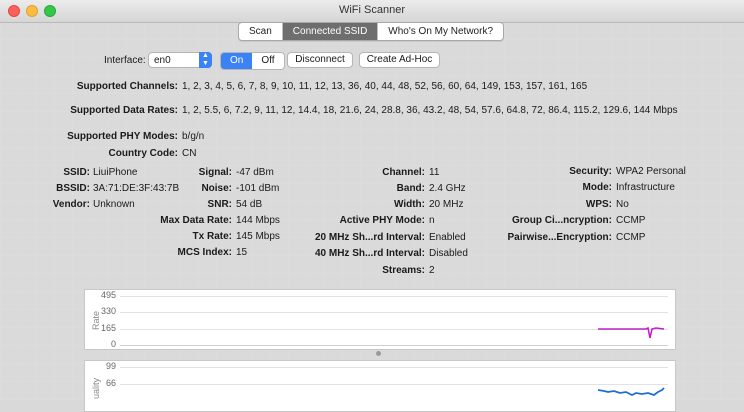  I want to click on width-label: Width:, so click(409, 204).